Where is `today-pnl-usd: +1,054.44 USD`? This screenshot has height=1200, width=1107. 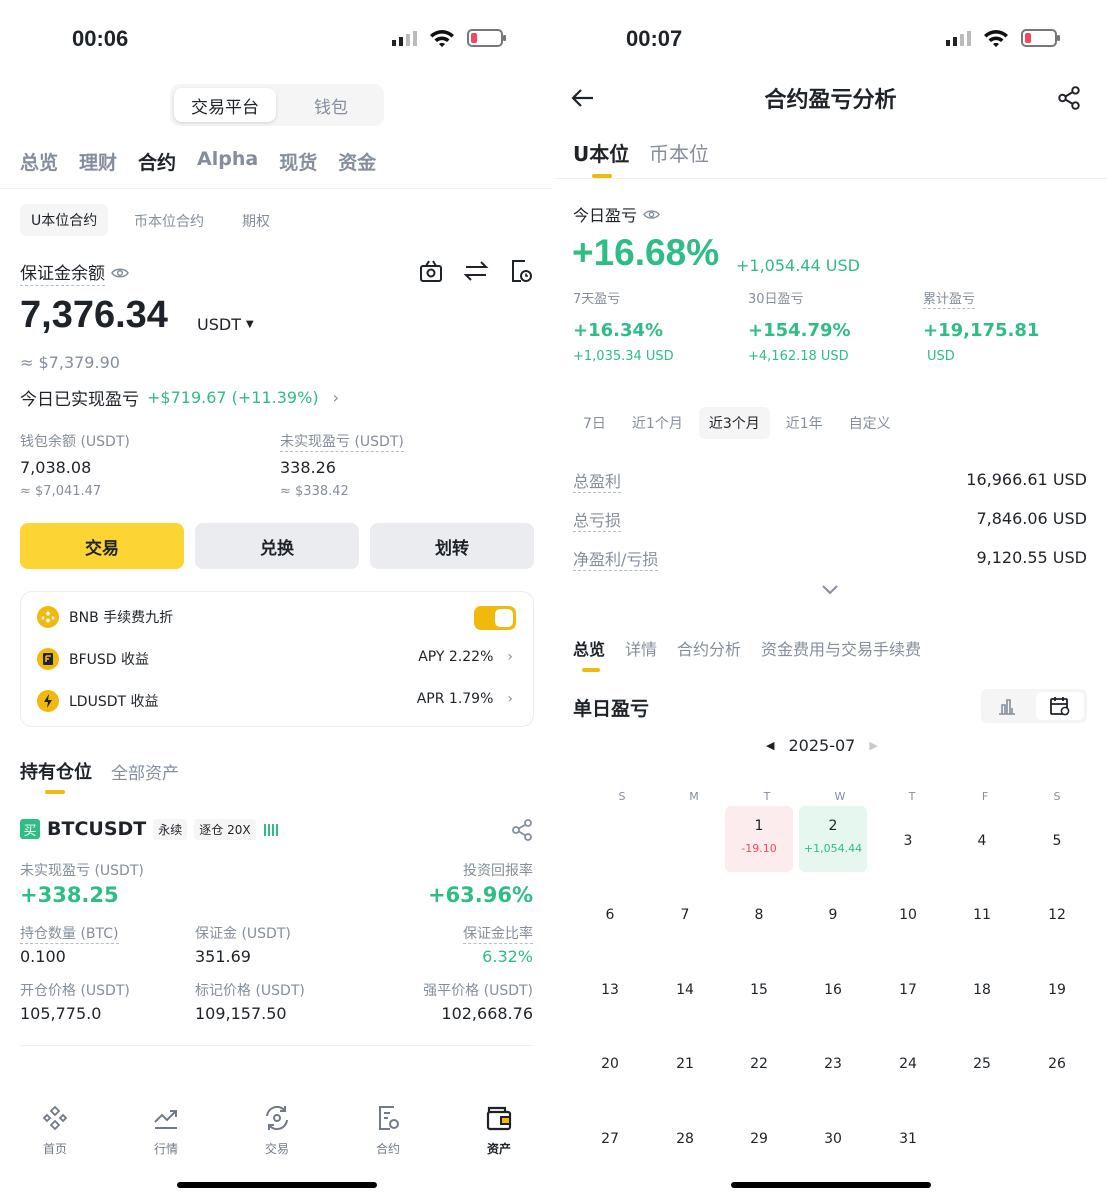 today-pnl-usd: +1,054.44 USD is located at coordinates (798, 265).